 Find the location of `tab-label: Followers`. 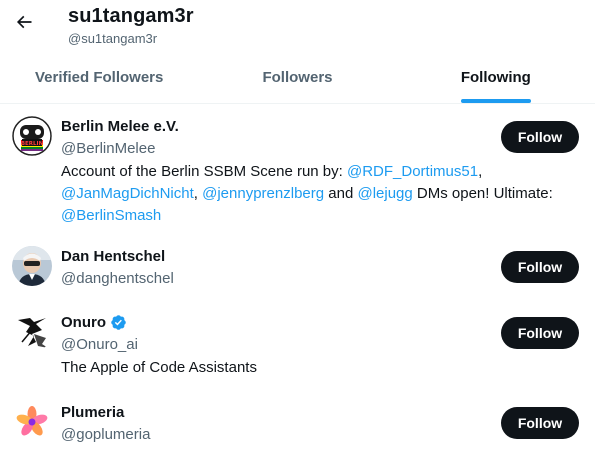

tab-label: Followers is located at coordinates (297, 77).